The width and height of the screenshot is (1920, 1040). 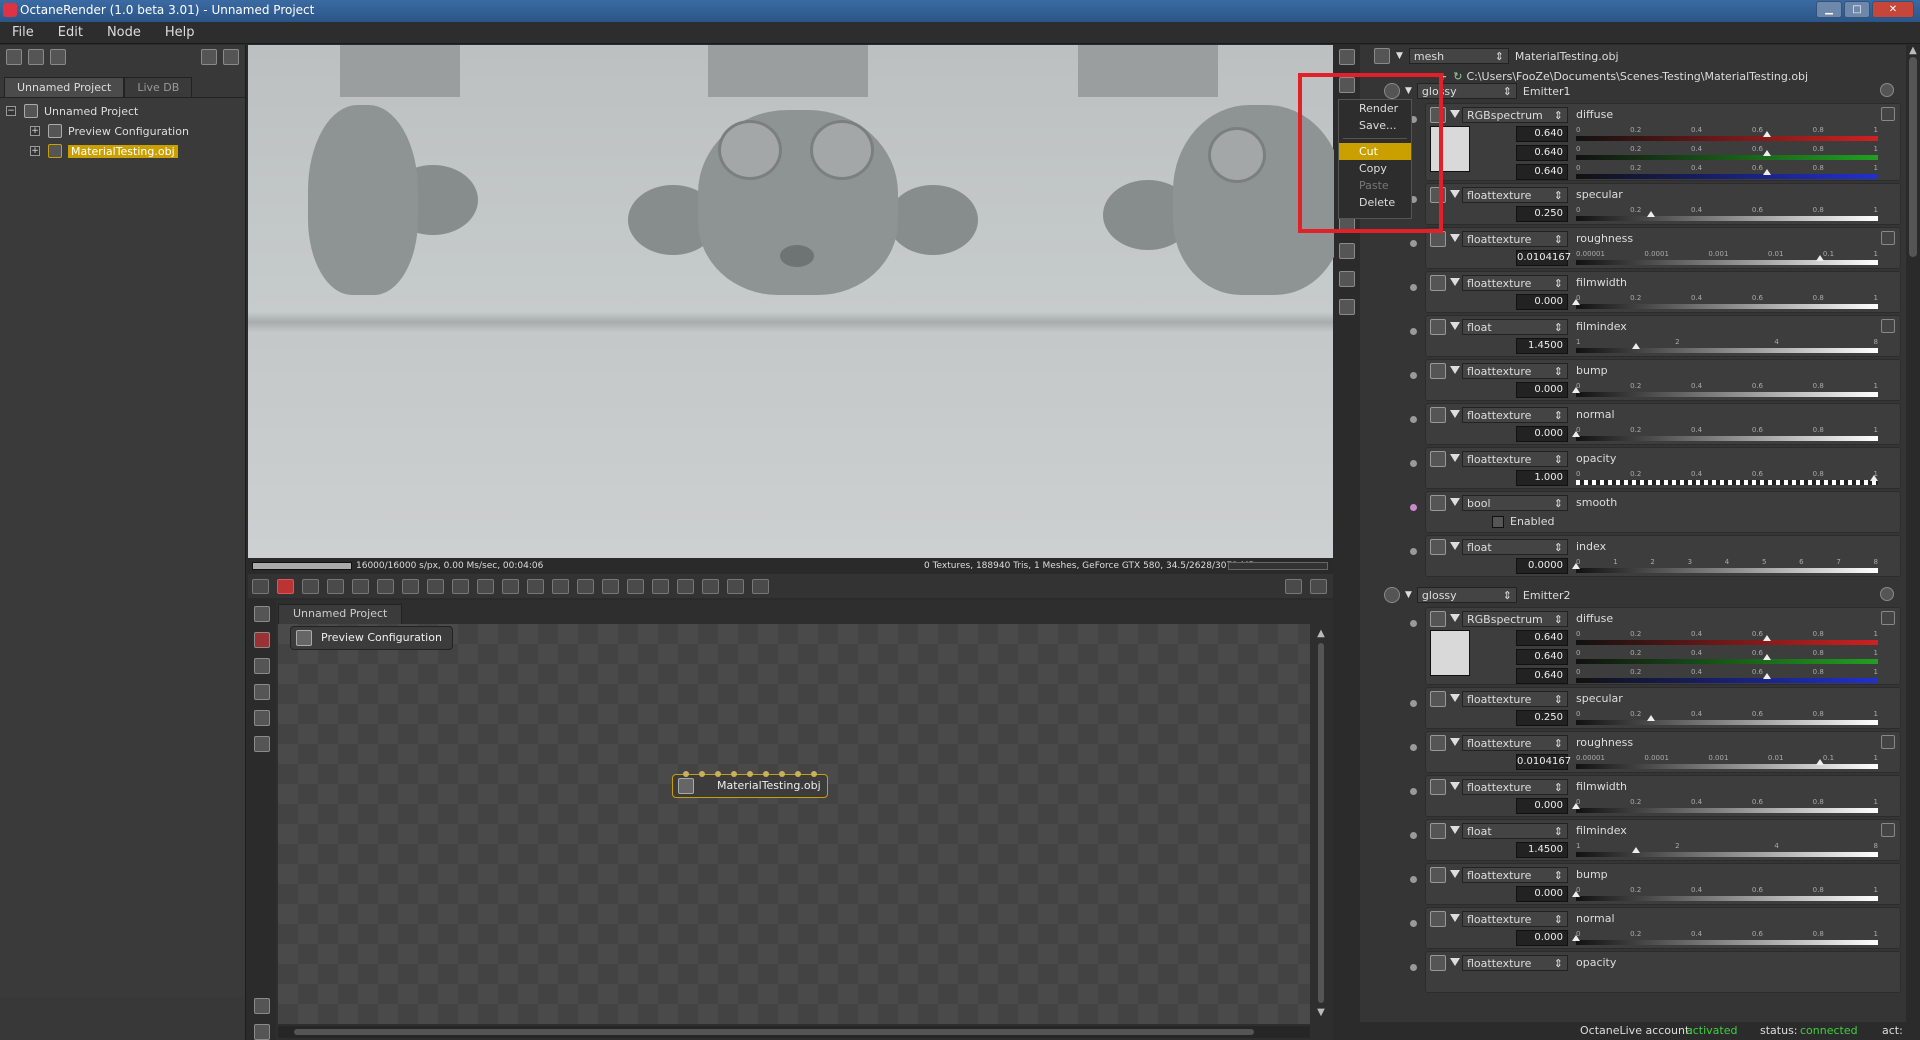 What do you see at coordinates (70, 32) in the screenshot?
I see `menu-edit: Edit` at bounding box center [70, 32].